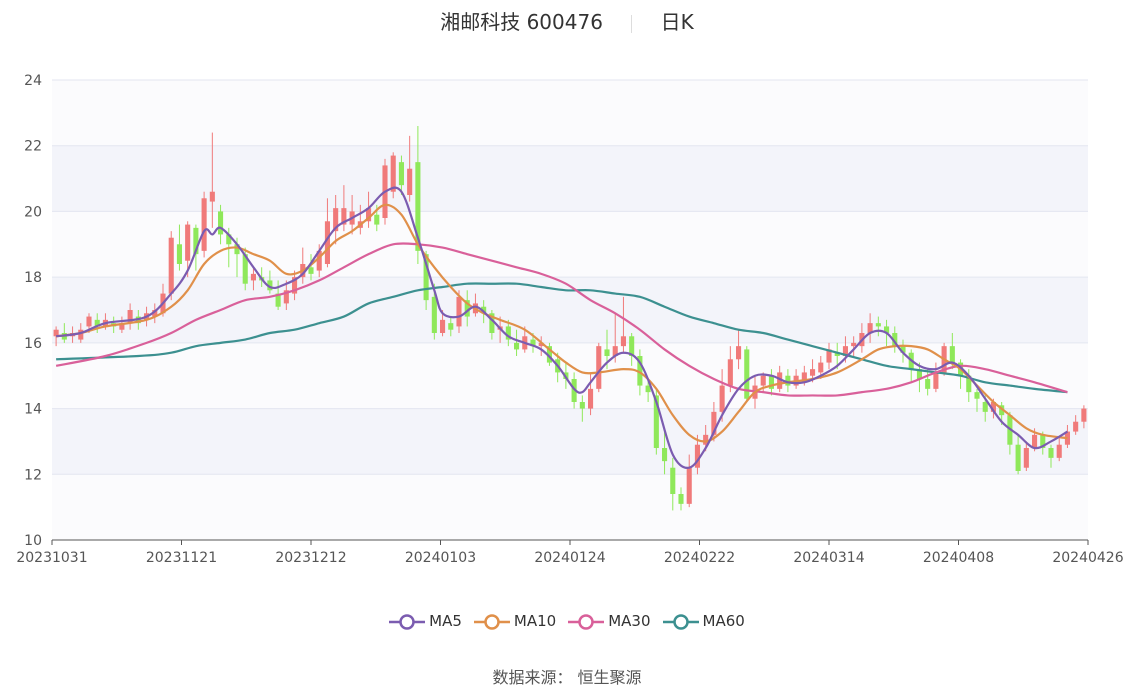 This screenshot has width=1134, height=689. What do you see at coordinates (33, 278) in the screenshot?
I see `y-tick-label: 18` at bounding box center [33, 278].